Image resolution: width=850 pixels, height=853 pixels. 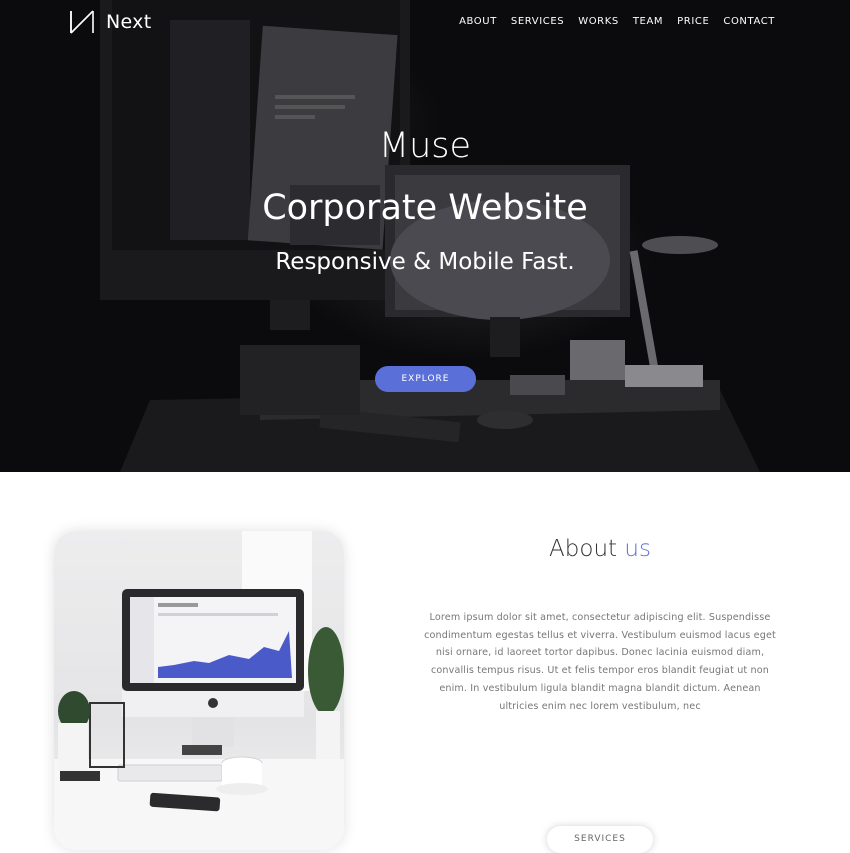 What do you see at coordinates (598, 21) in the screenshot?
I see `nav-works: WORKS` at bounding box center [598, 21].